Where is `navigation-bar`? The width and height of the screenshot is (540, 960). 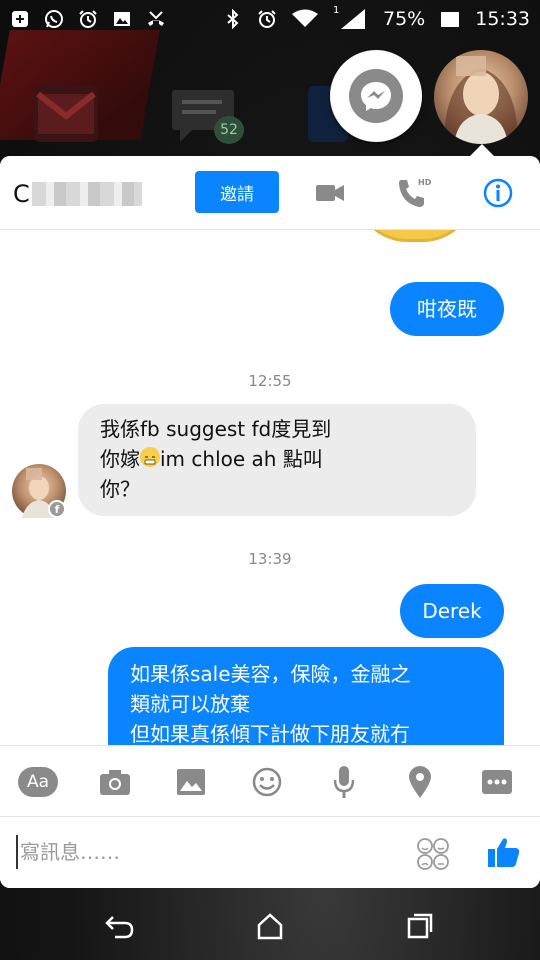 navigation-bar is located at coordinates (270, 924).